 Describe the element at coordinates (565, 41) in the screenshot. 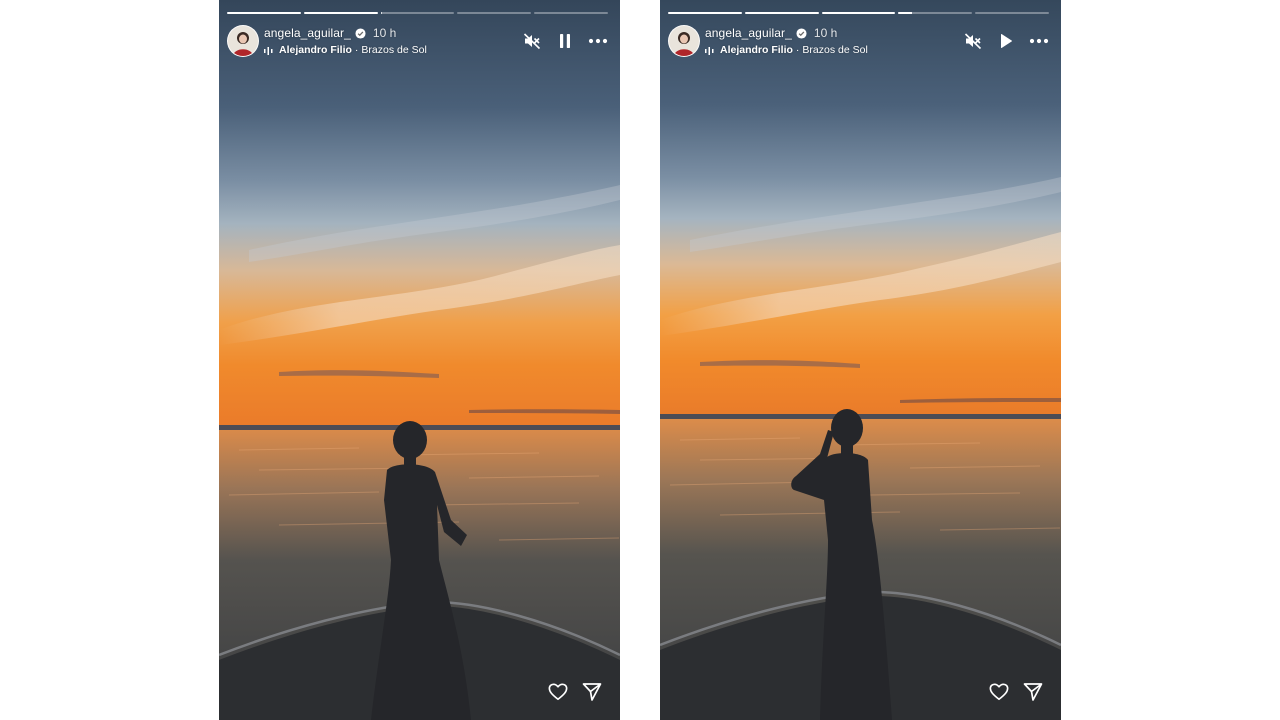

I see `pause-icon` at that location.